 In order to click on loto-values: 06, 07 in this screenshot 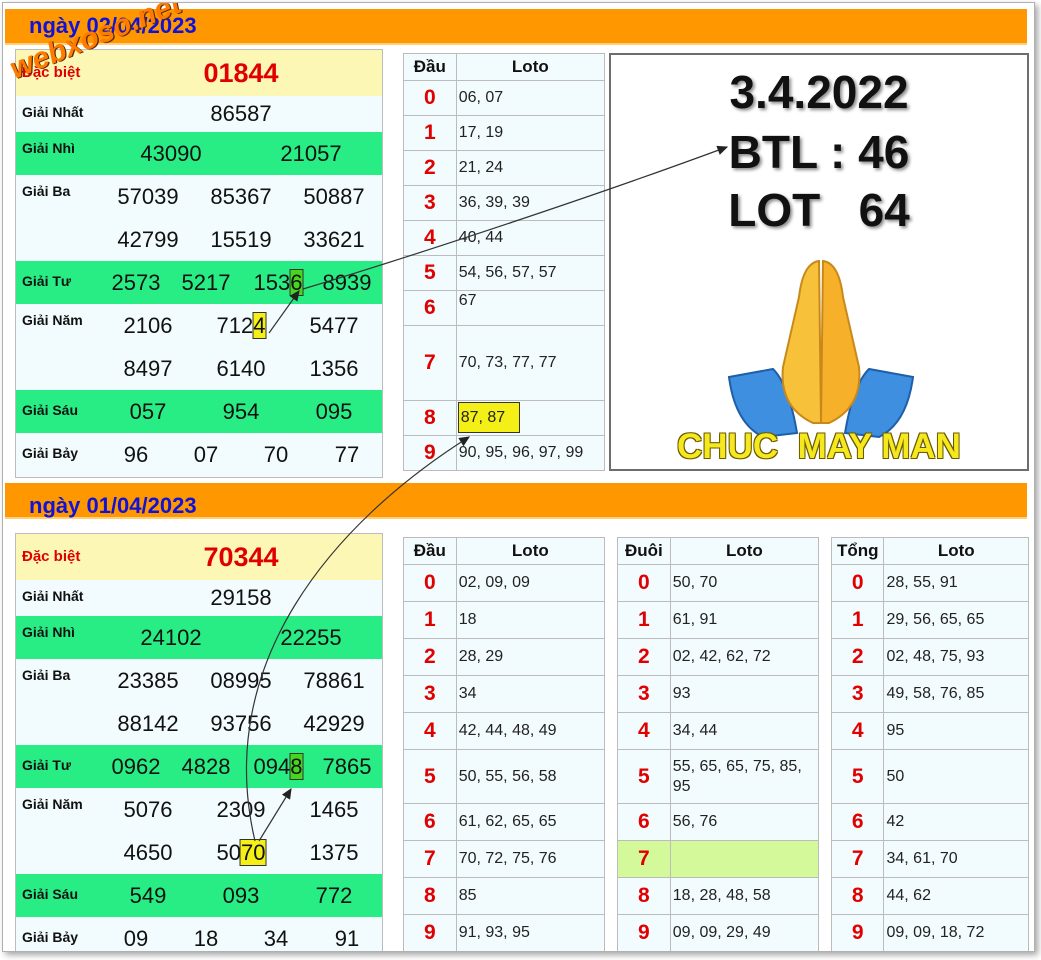, I will do `click(530, 98)`.